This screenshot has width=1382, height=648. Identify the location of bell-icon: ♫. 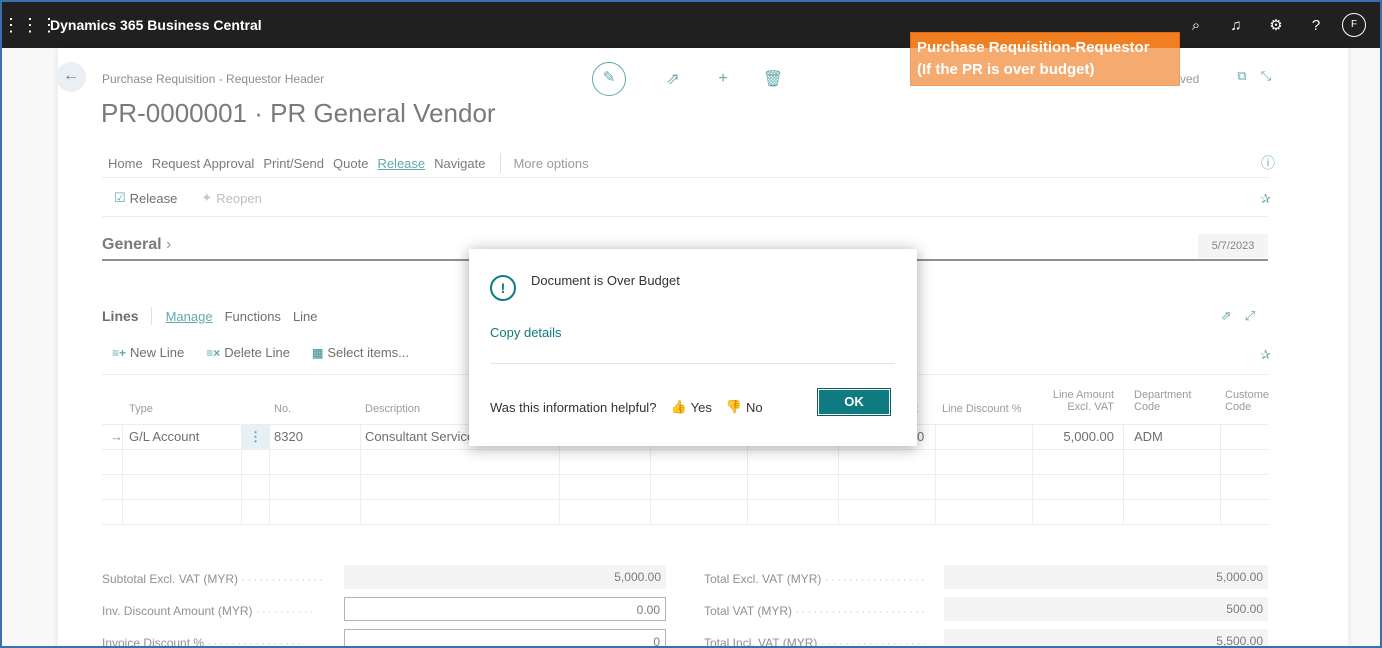
(1236, 25).